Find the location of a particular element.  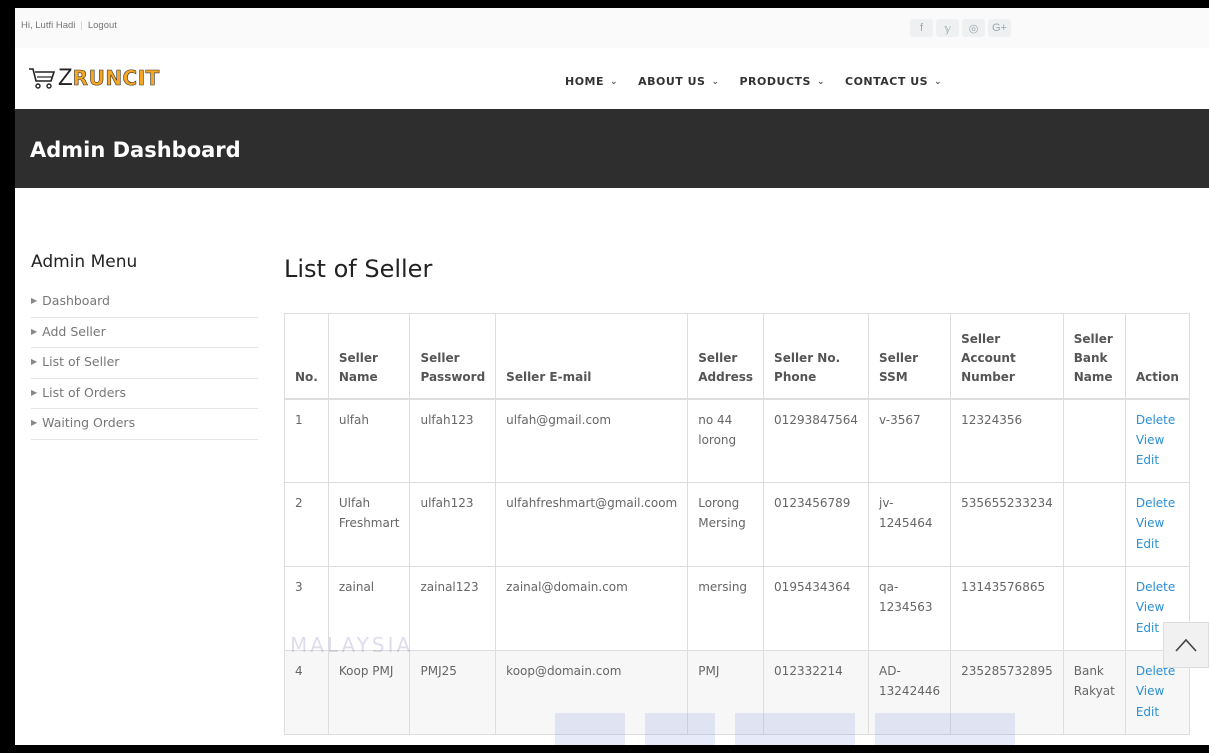

nav-contact-us: CONTACT US ⌄ is located at coordinates (893, 81).